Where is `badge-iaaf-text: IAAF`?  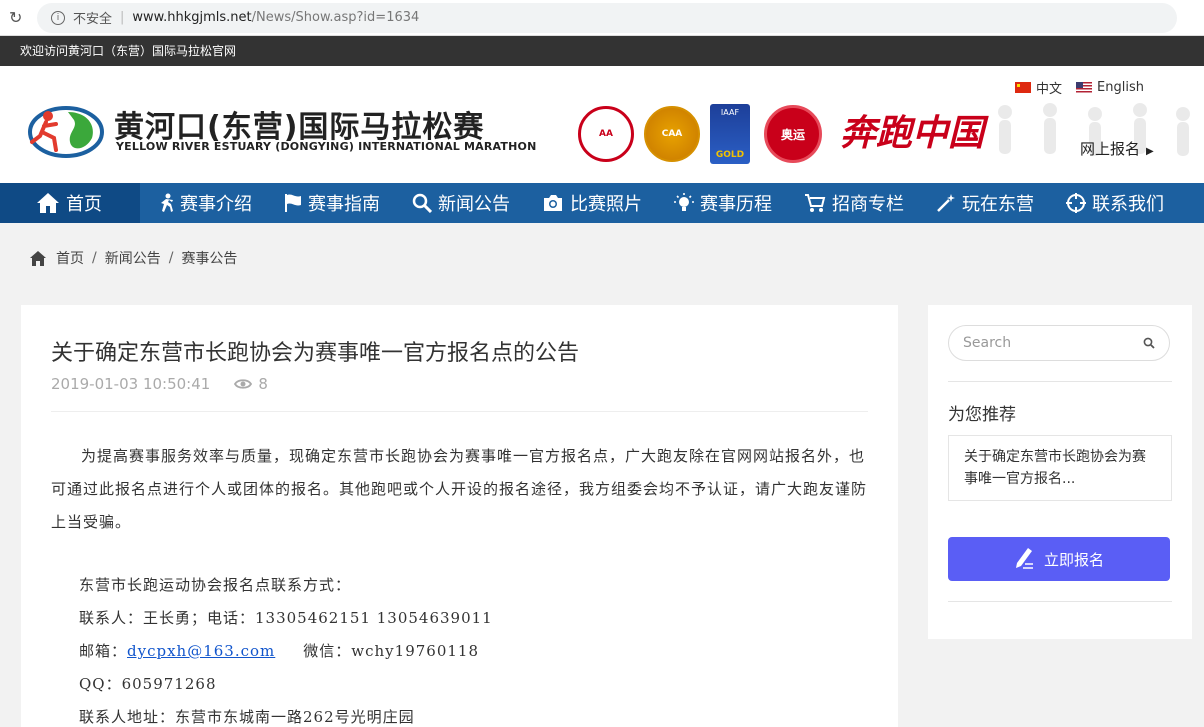 badge-iaaf-text: IAAF is located at coordinates (730, 112).